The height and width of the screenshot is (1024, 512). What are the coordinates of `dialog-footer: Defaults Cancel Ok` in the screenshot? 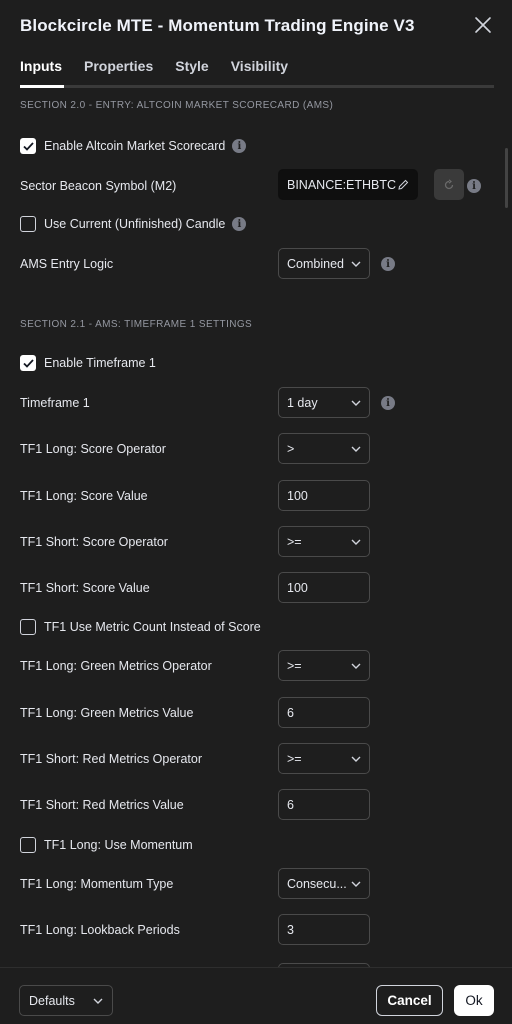 It's located at (256, 996).